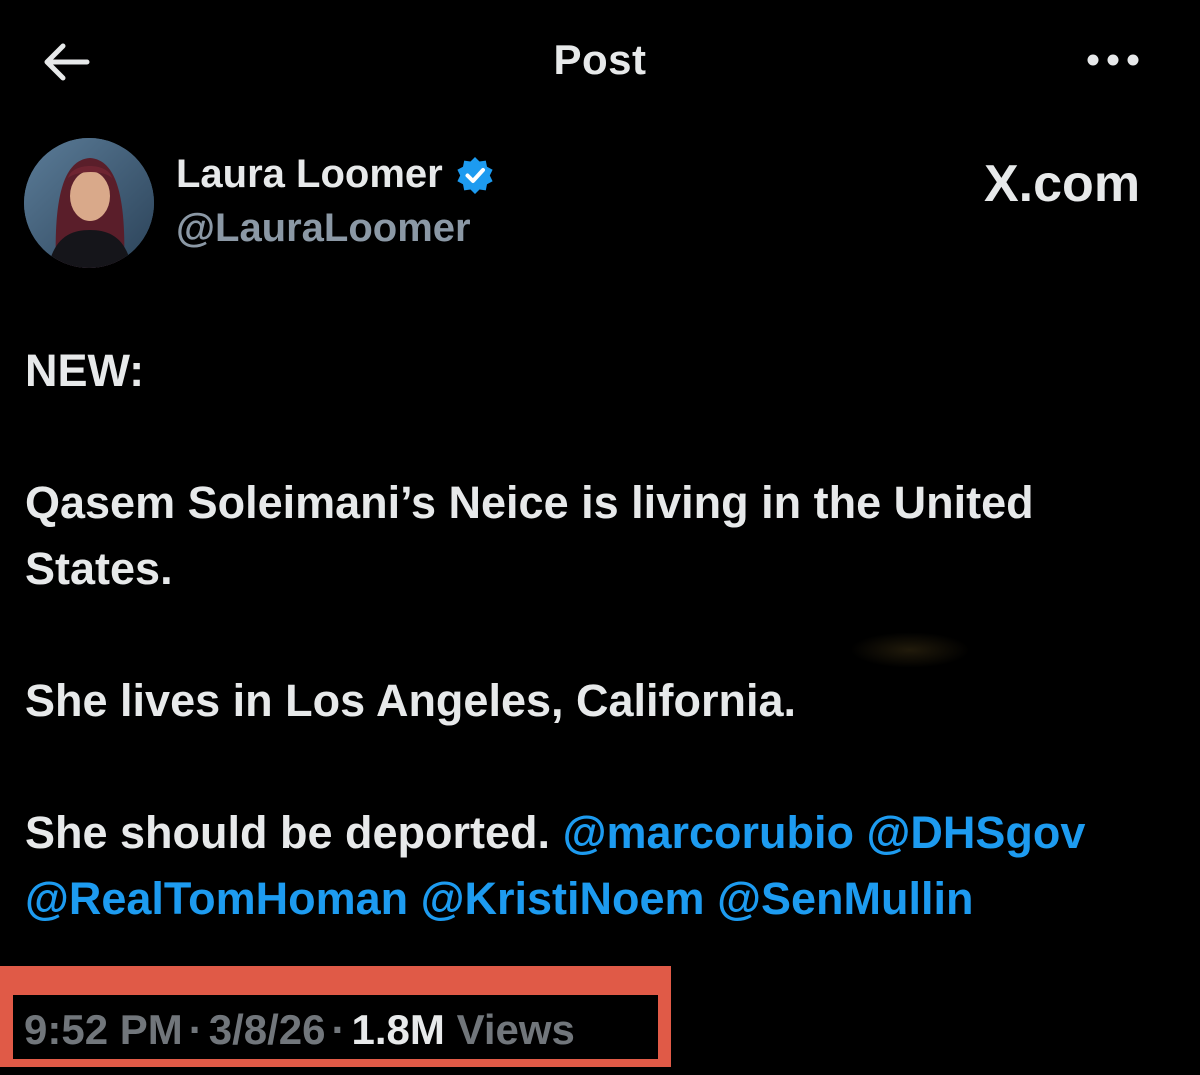 The height and width of the screenshot is (1075, 1200). What do you see at coordinates (411, 700) in the screenshot?
I see `post-line: She lives in Los Angeles, California.` at bounding box center [411, 700].